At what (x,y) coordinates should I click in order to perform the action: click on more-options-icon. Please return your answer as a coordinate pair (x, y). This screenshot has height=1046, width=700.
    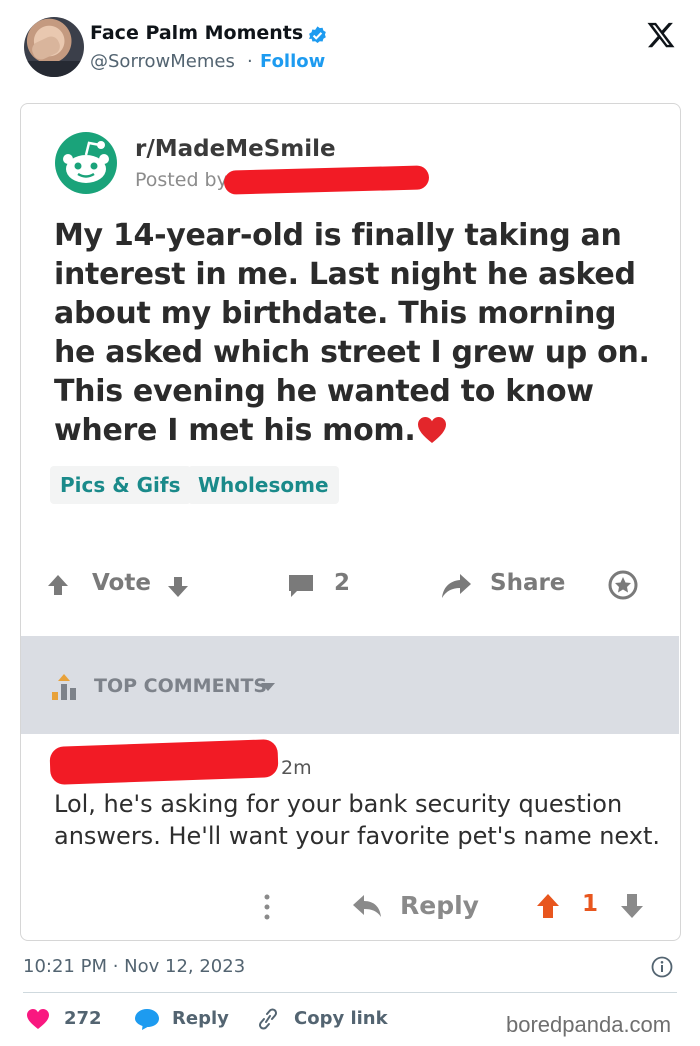
    Looking at the image, I should click on (267, 907).